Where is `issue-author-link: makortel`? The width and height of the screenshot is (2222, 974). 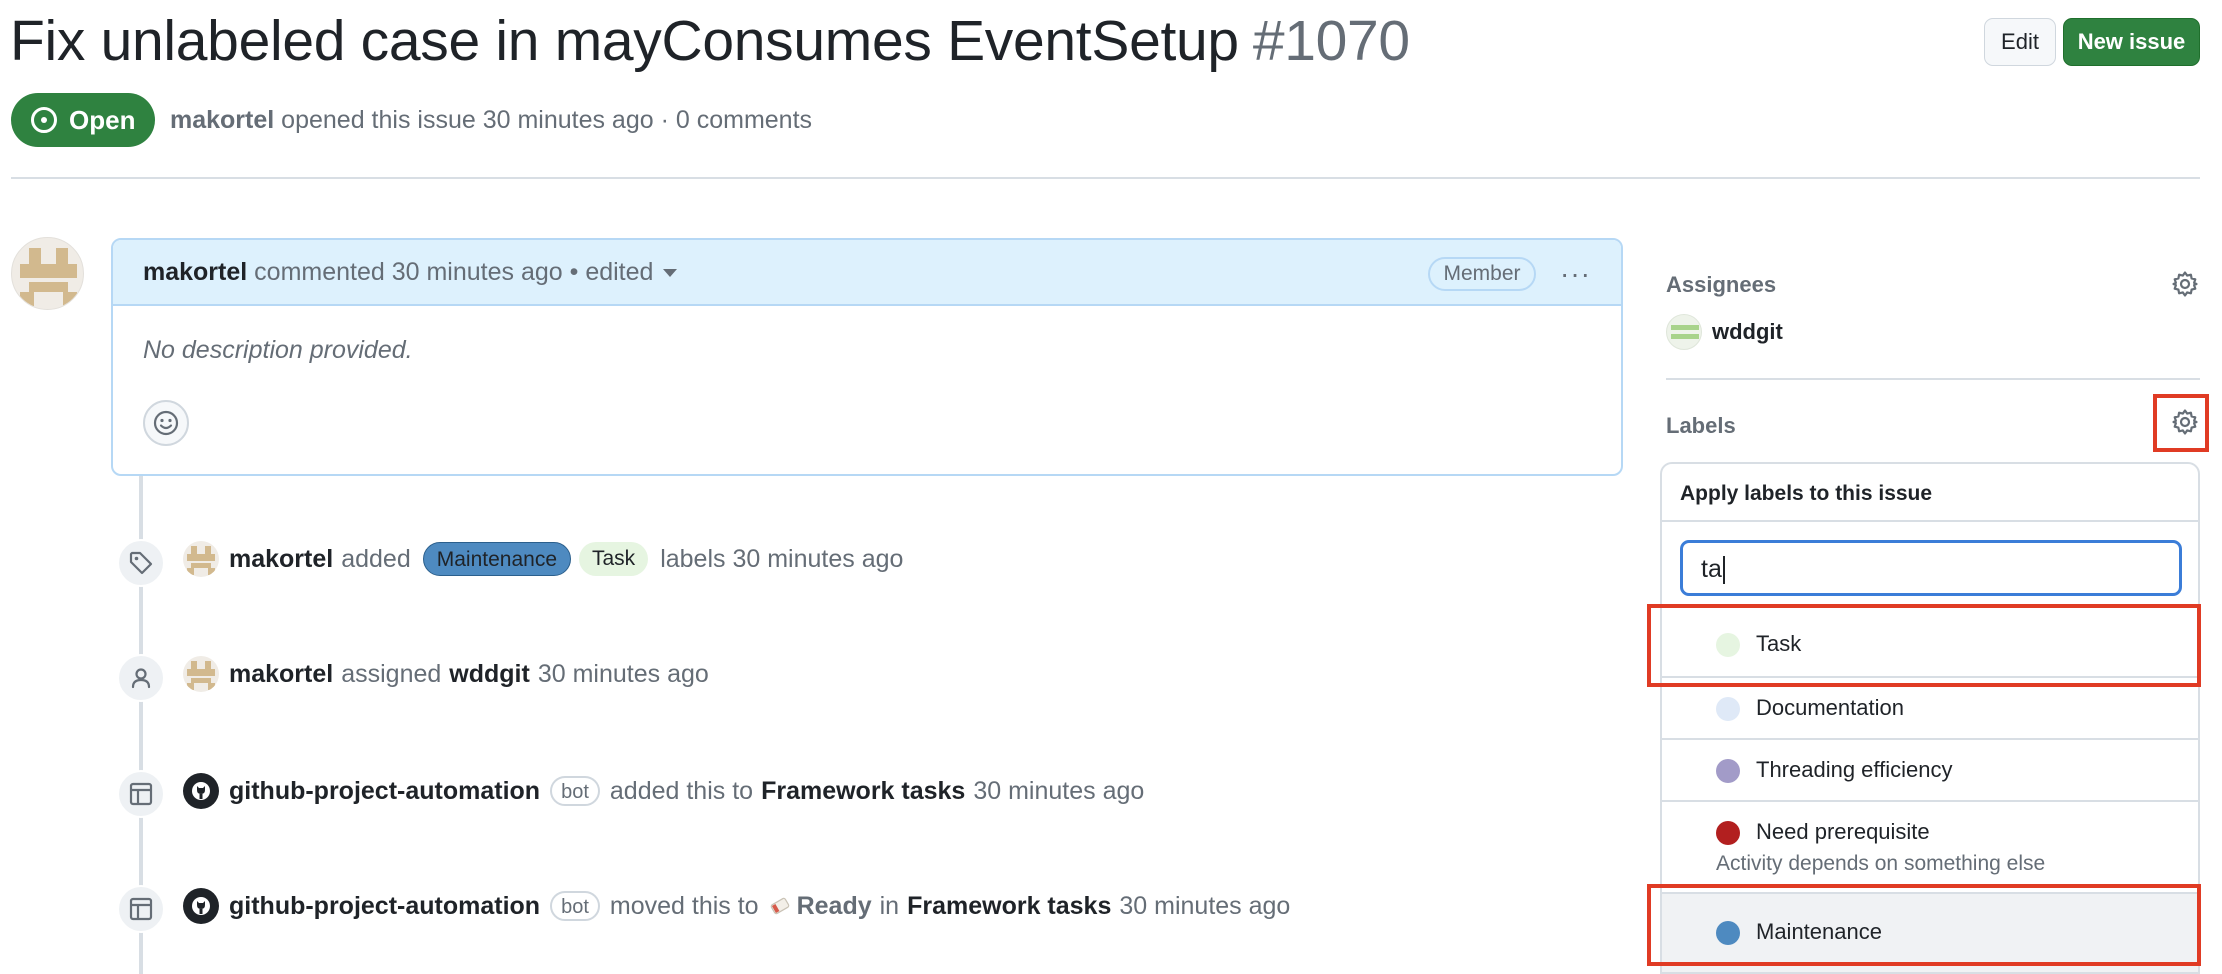
issue-author-link: makortel is located at coordinates (222, 120).